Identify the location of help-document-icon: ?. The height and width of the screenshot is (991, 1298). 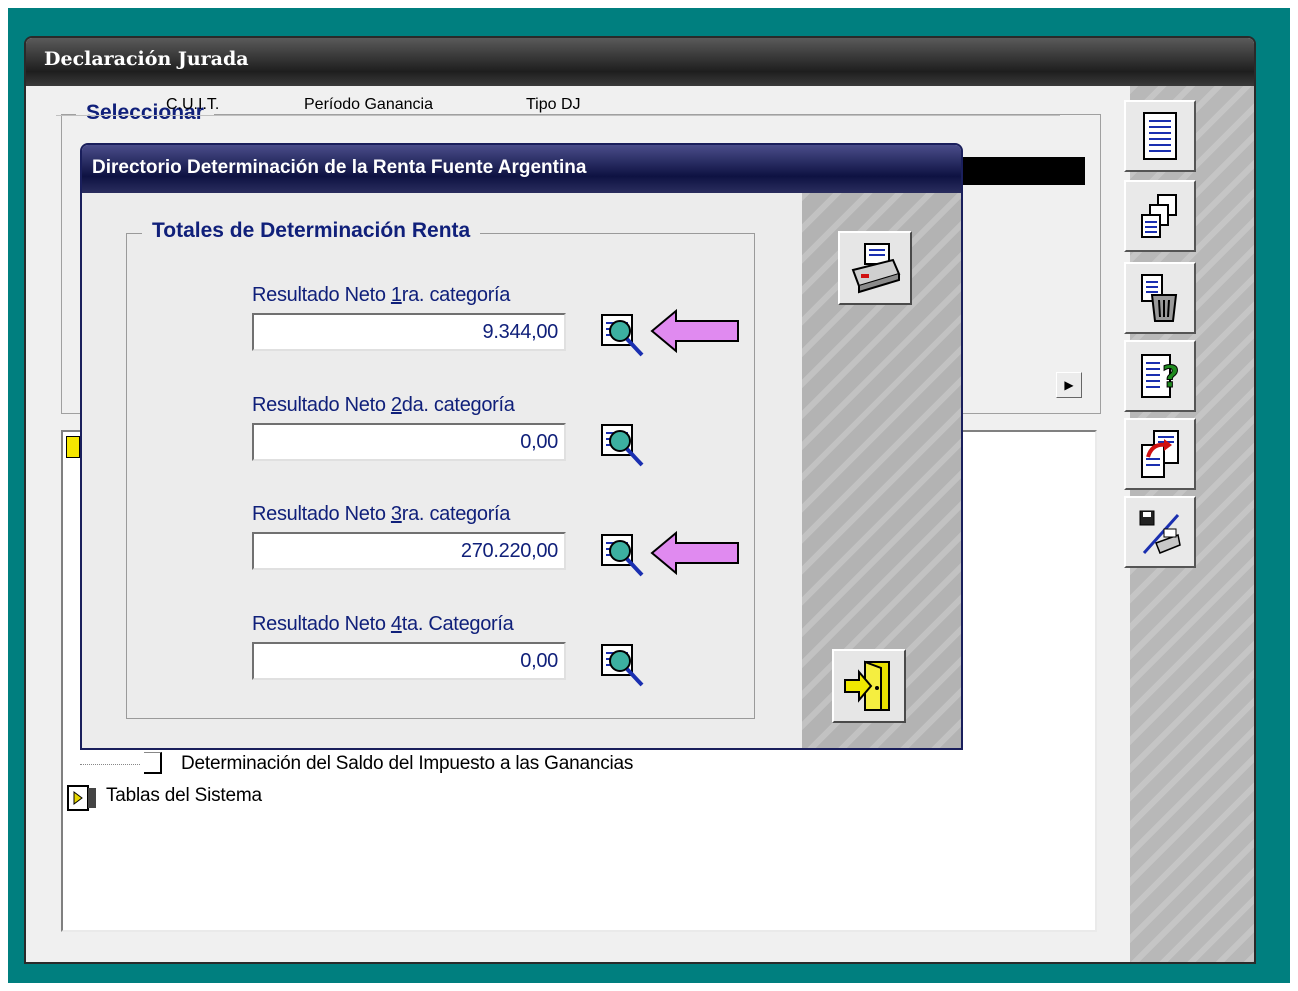
(1160, 376).